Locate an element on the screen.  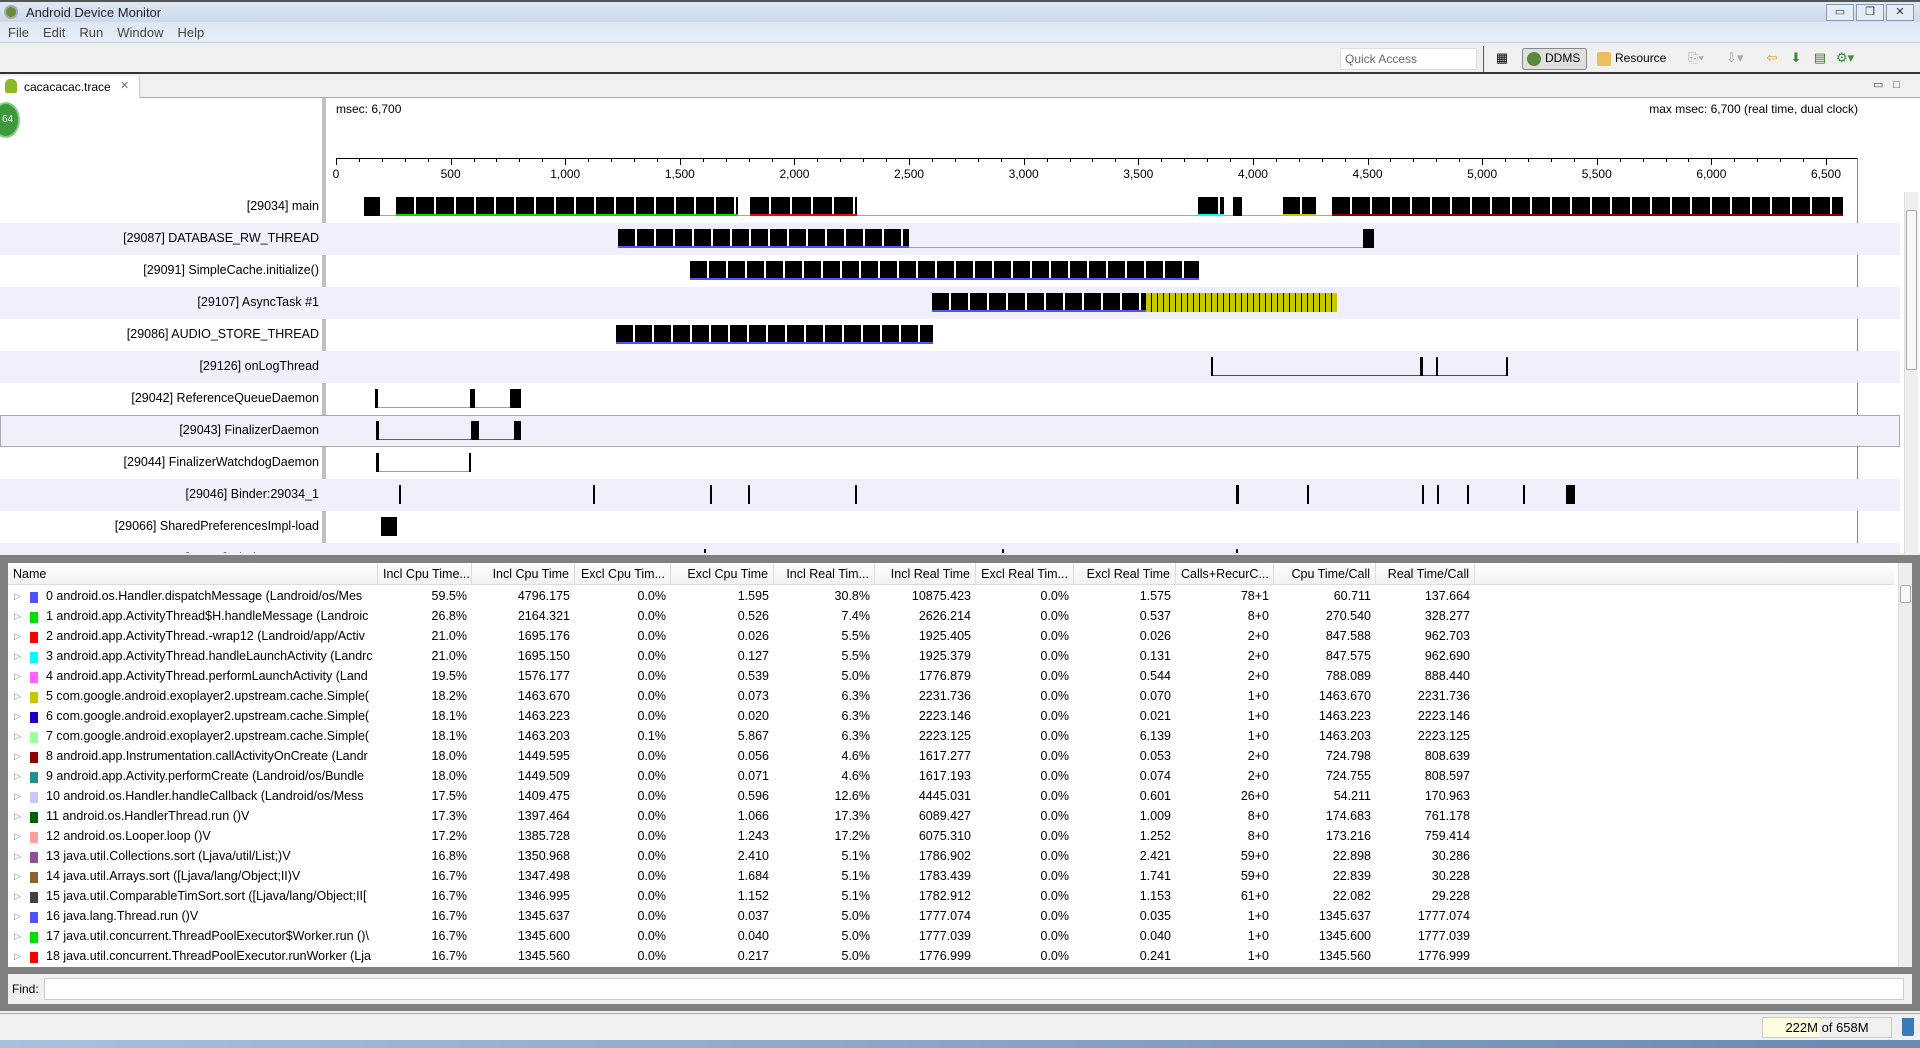
thread-row: [29047] Binder:29034_2 is located at coordinates (950, 548).